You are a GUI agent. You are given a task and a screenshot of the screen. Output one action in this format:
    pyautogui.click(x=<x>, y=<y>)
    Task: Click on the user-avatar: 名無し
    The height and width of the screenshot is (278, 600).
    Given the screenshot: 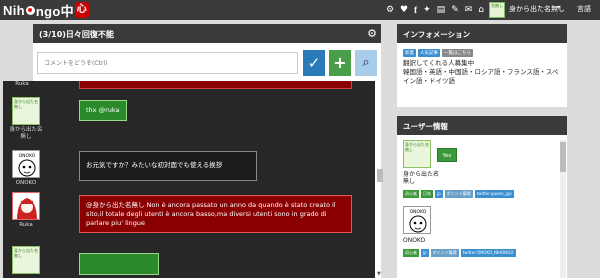 What is the action you would take?
    pyautogui.click(x=497, y=10)
    